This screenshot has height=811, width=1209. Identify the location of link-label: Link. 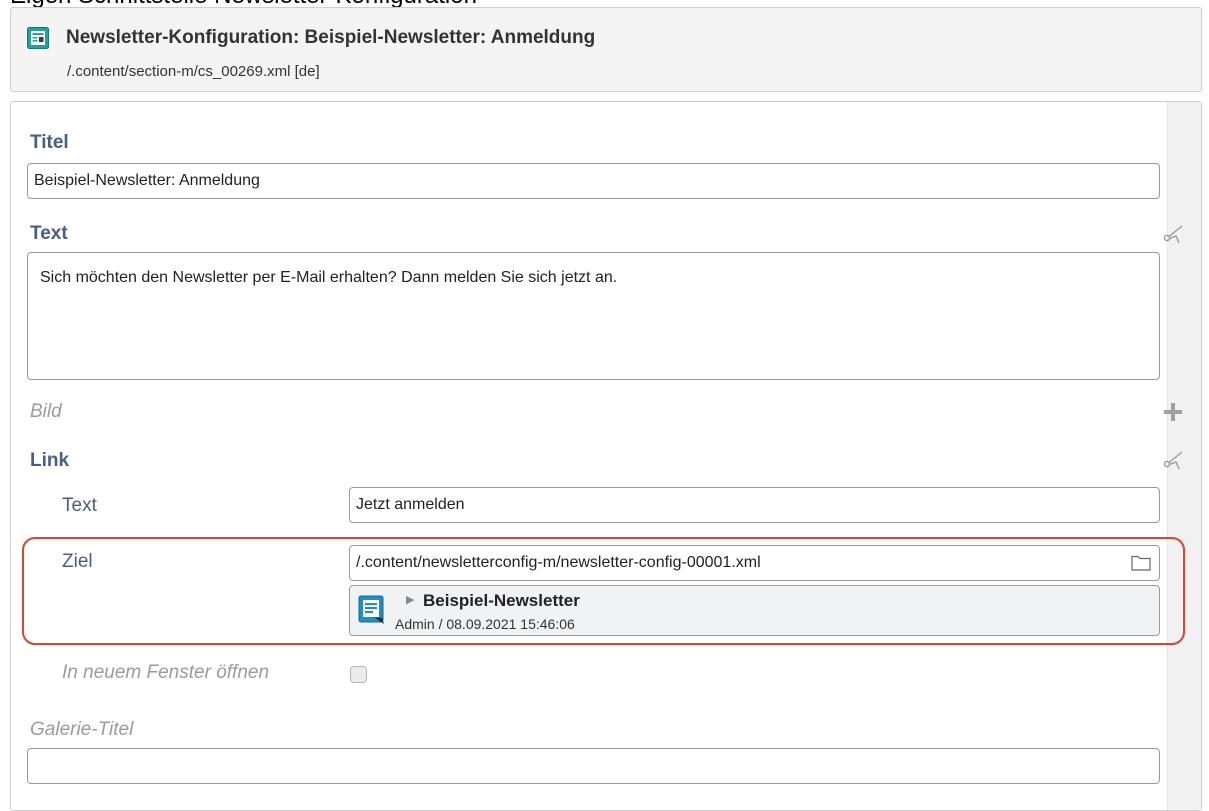
(50, 460).